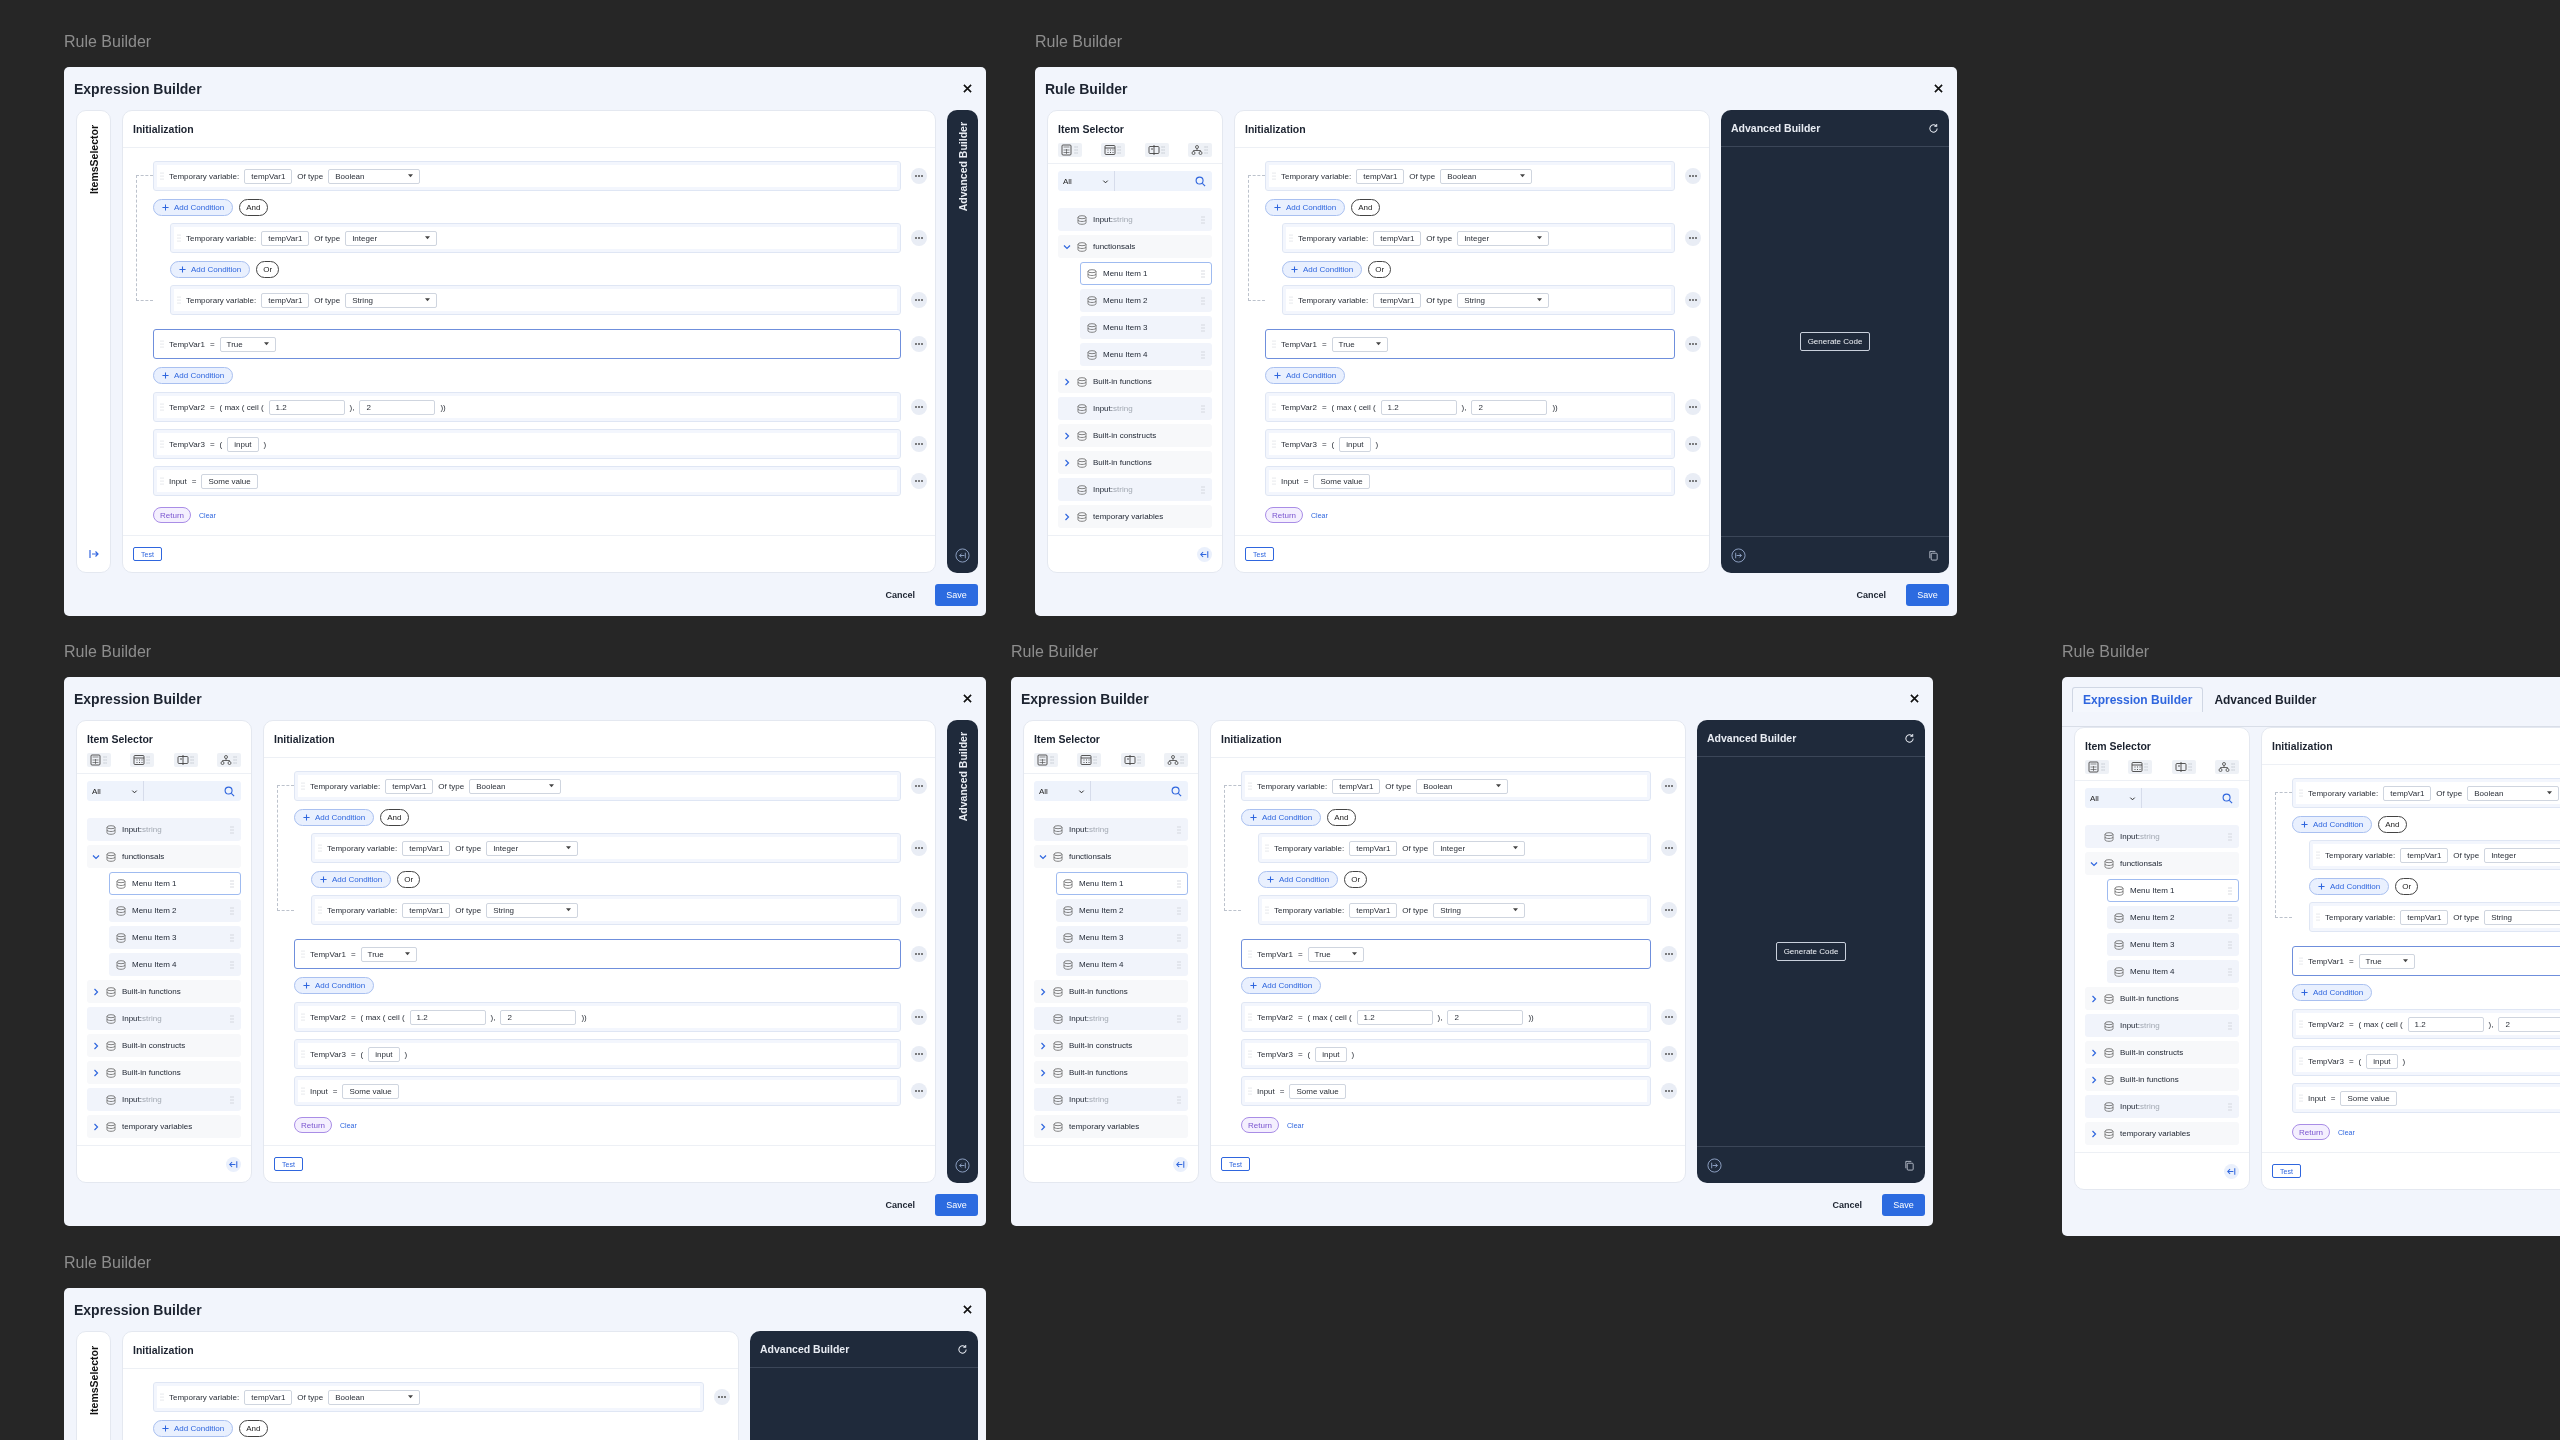 This screenshot has width=2560, height=1440. I want to click on tree-item: Menu Item 3, so click(2173, 944).